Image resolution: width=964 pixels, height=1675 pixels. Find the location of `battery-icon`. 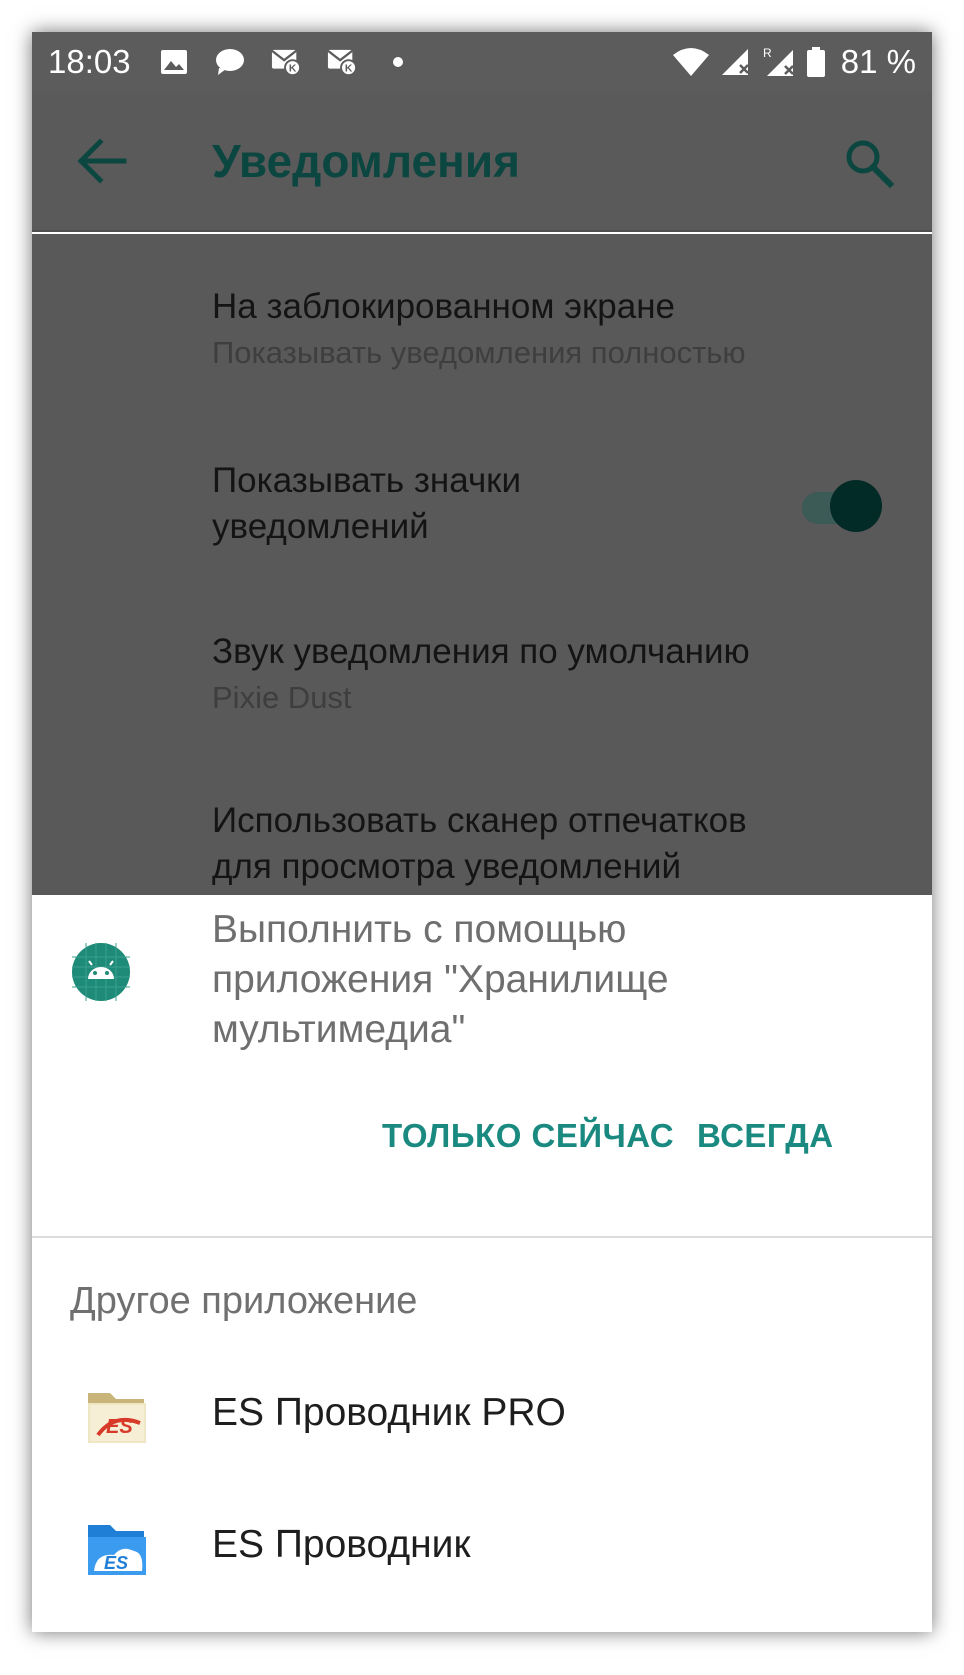

battery-icon is located at coordinates (816, 62).